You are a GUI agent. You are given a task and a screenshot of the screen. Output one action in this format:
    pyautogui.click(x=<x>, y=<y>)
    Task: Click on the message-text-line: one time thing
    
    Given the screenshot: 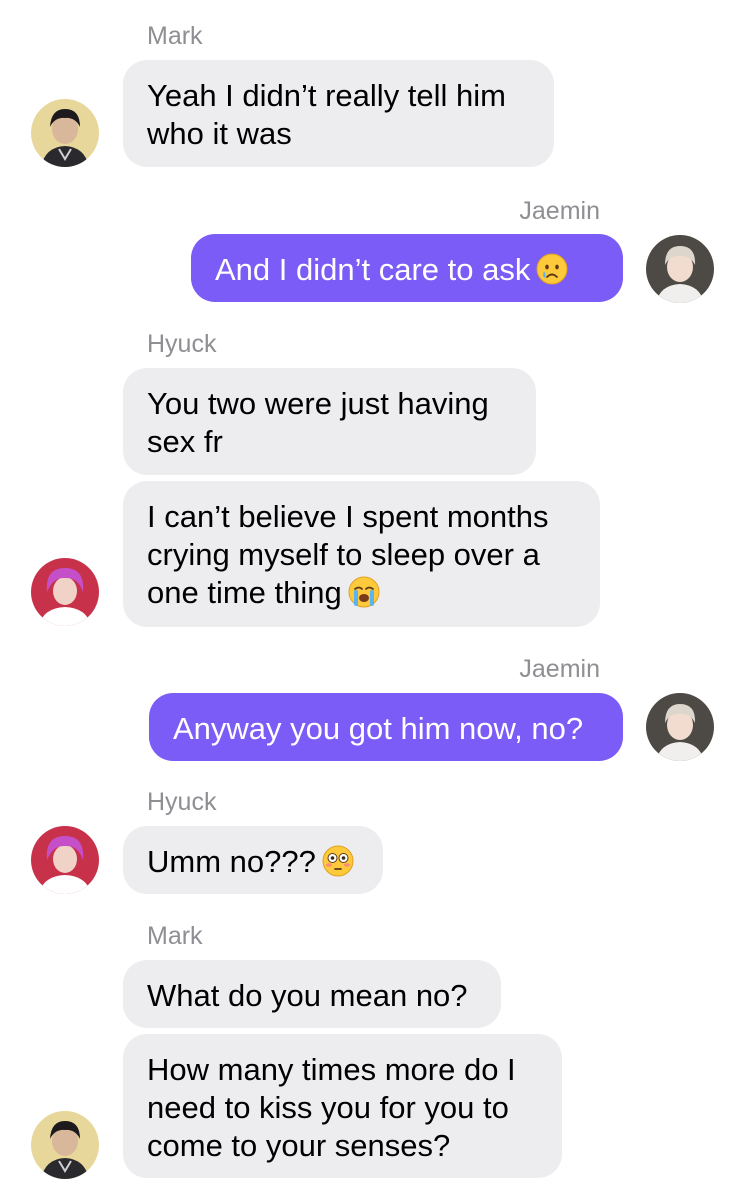 What is the action you would take?
    pyautogui.click(x=244, y=592)
    